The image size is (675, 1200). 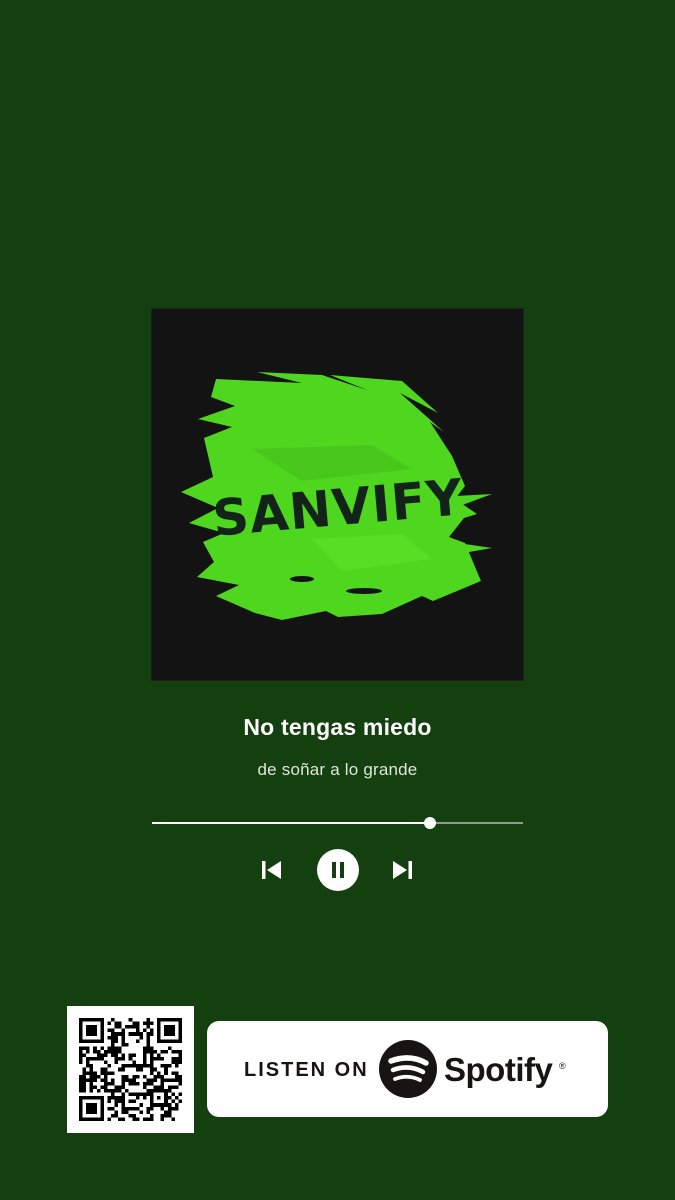 What do you see at coordinates (337, 727) in the screenshot?
I see `track-title: No tengas miedo` at bounding box center [337, 727].